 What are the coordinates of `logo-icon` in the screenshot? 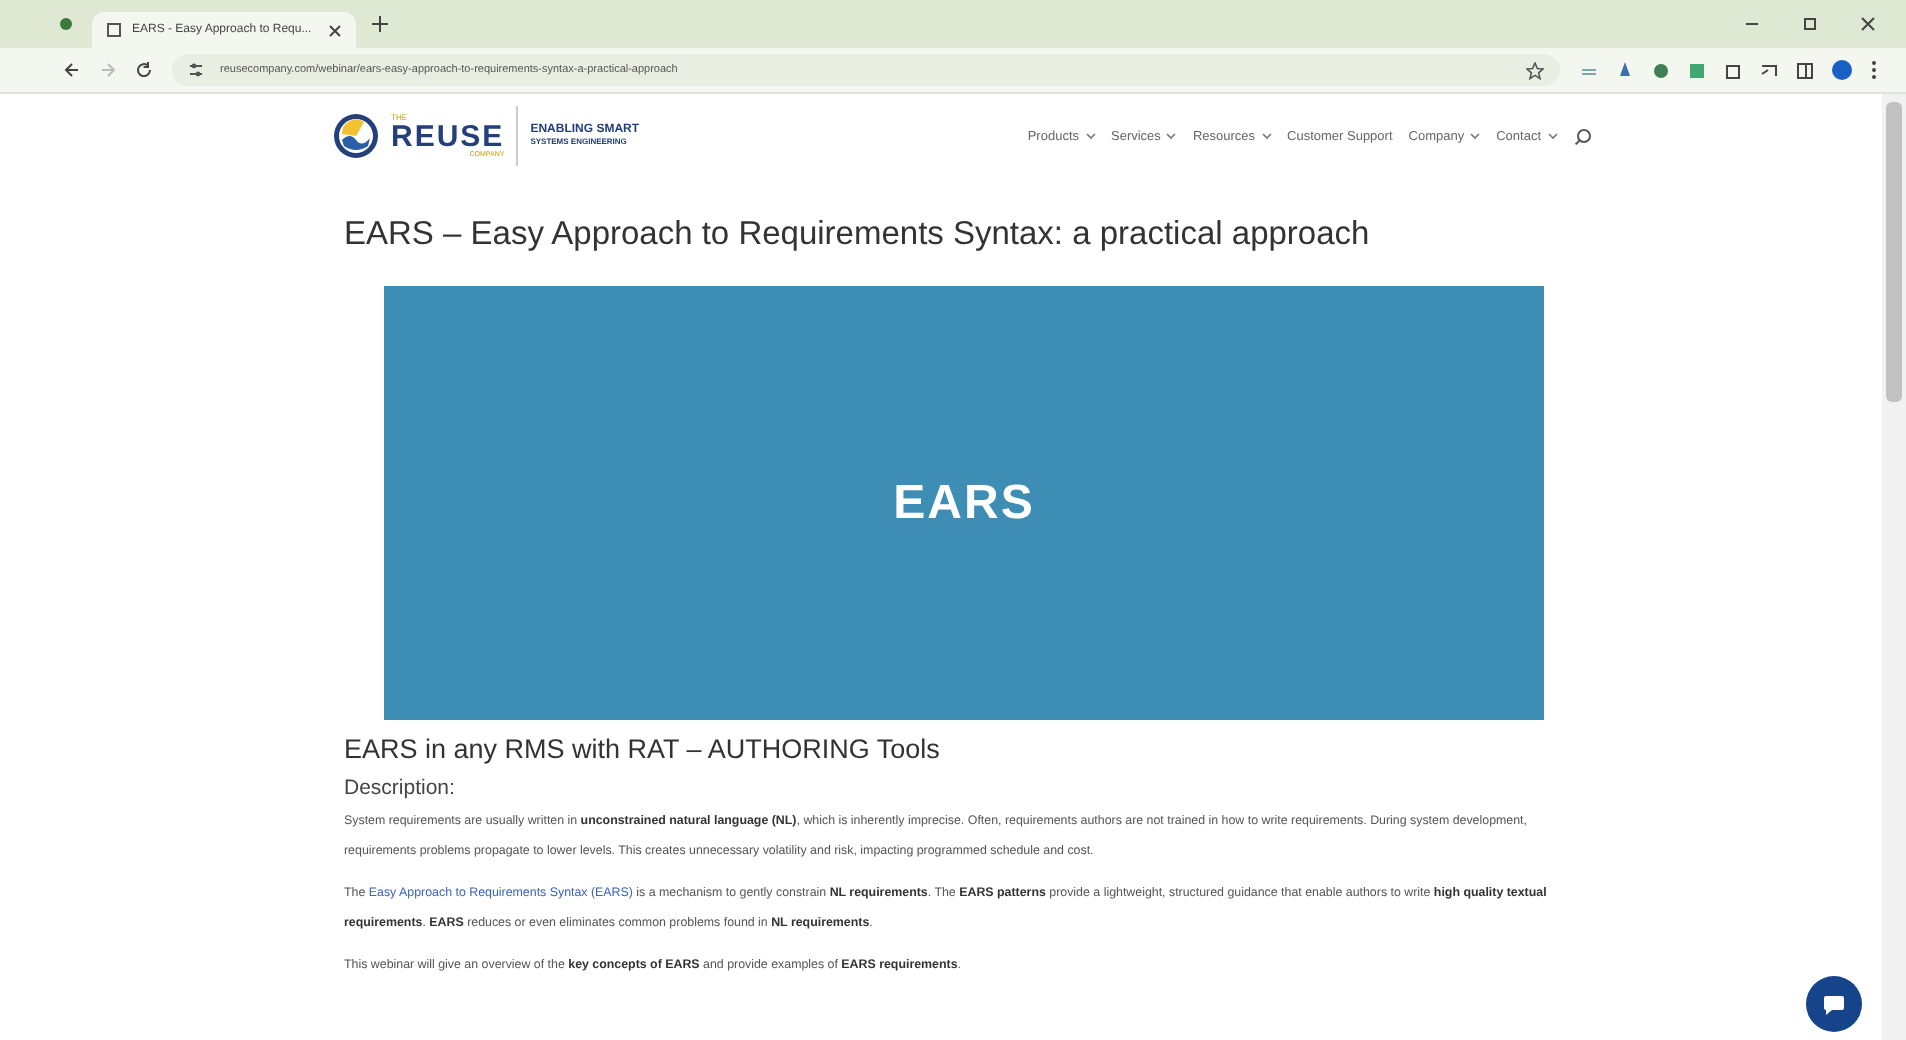 It's located at (355, 136).